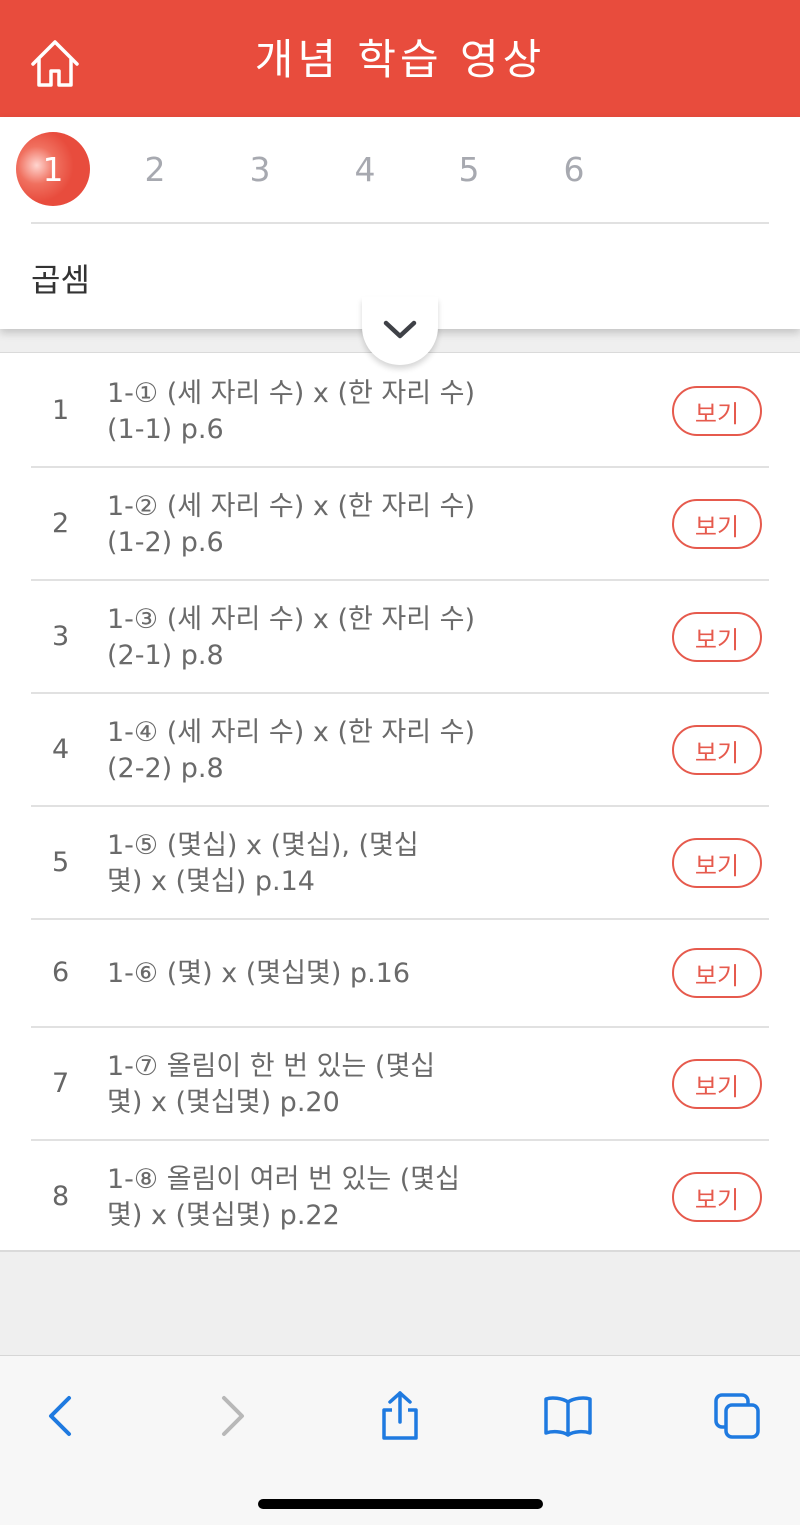  I want to click on item-number: 7, so click(61, 1083).